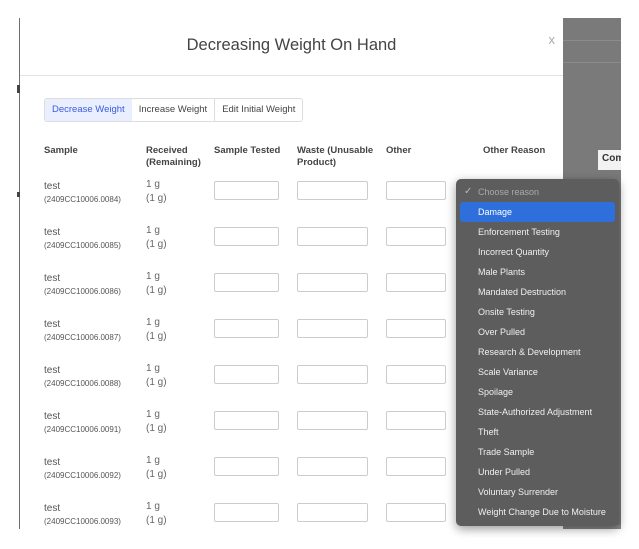  What do you see at coordinates (82, 422) in the screenshot?
I see `sample-cell: test (2409CC10006.0091)` at bounding box center [82, 422].